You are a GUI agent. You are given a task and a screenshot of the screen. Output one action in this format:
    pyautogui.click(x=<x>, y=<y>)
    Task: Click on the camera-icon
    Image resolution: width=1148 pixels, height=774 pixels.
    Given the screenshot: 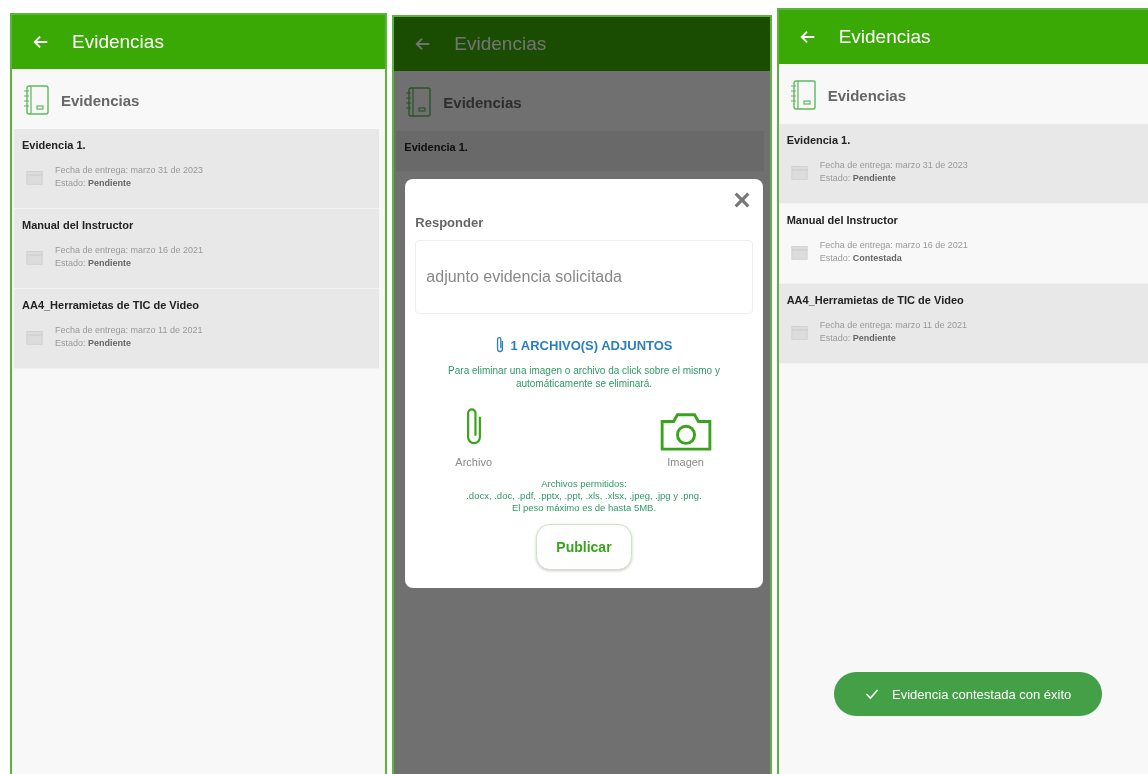 What is the action you would take?
    pyautogui.click(x=685, y=431)
    